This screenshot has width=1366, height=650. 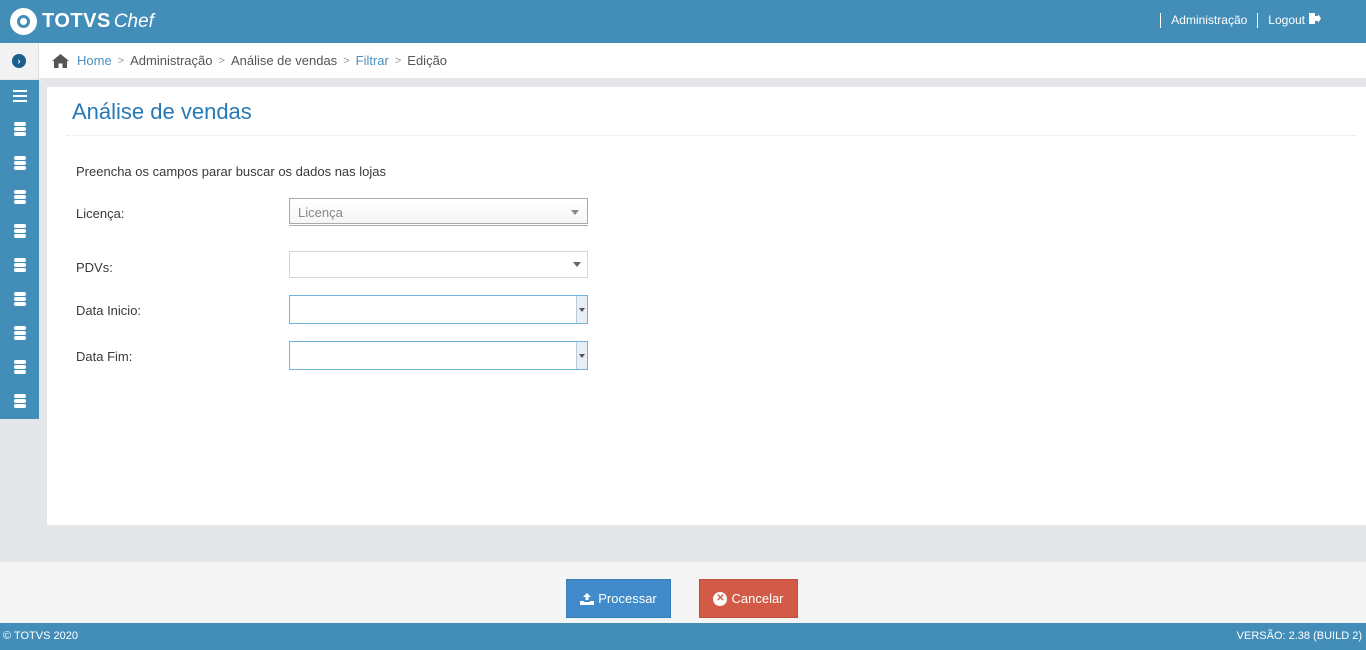 I want to click on data-fim-field, so click(x=438, y=355).